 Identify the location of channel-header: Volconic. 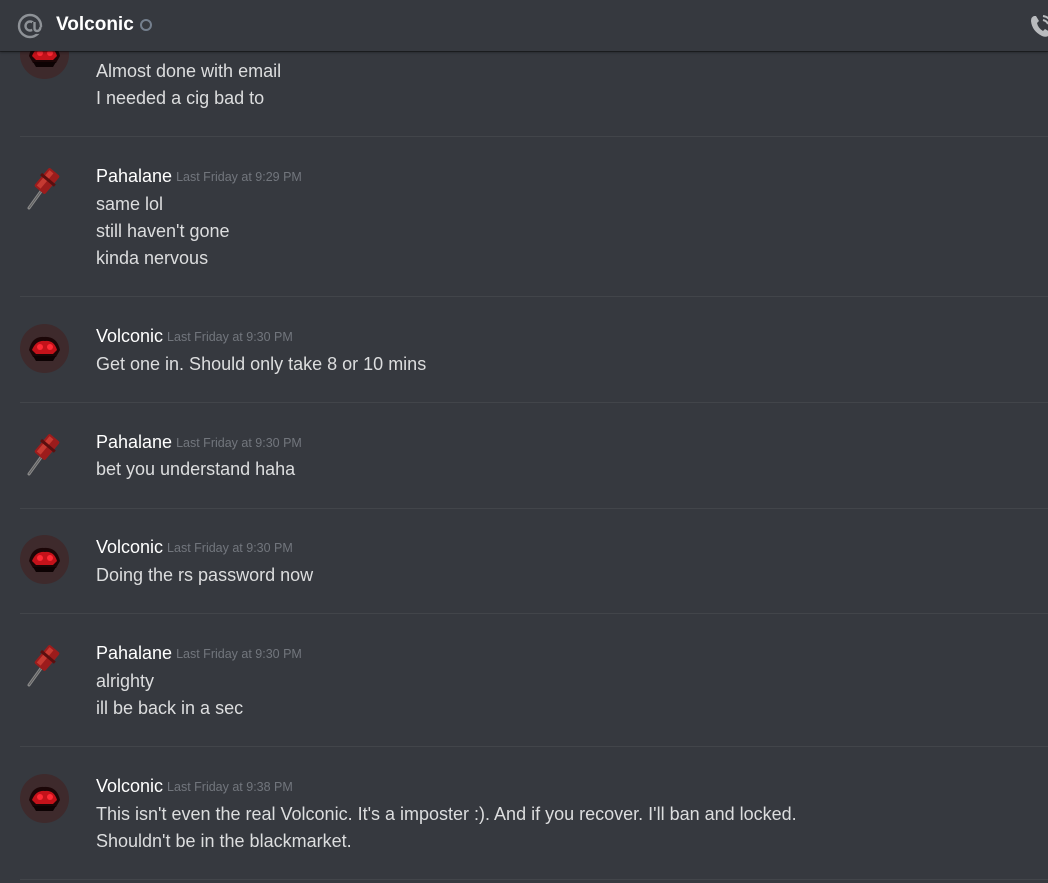
(524, 25).